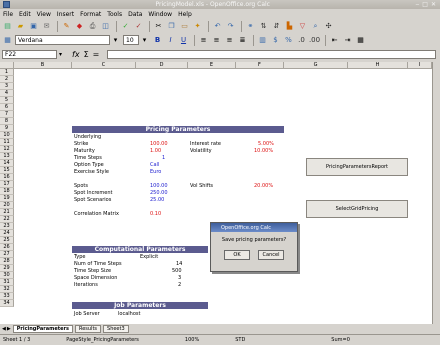  I want to click on email-icon: ✉, so click(46, 26).